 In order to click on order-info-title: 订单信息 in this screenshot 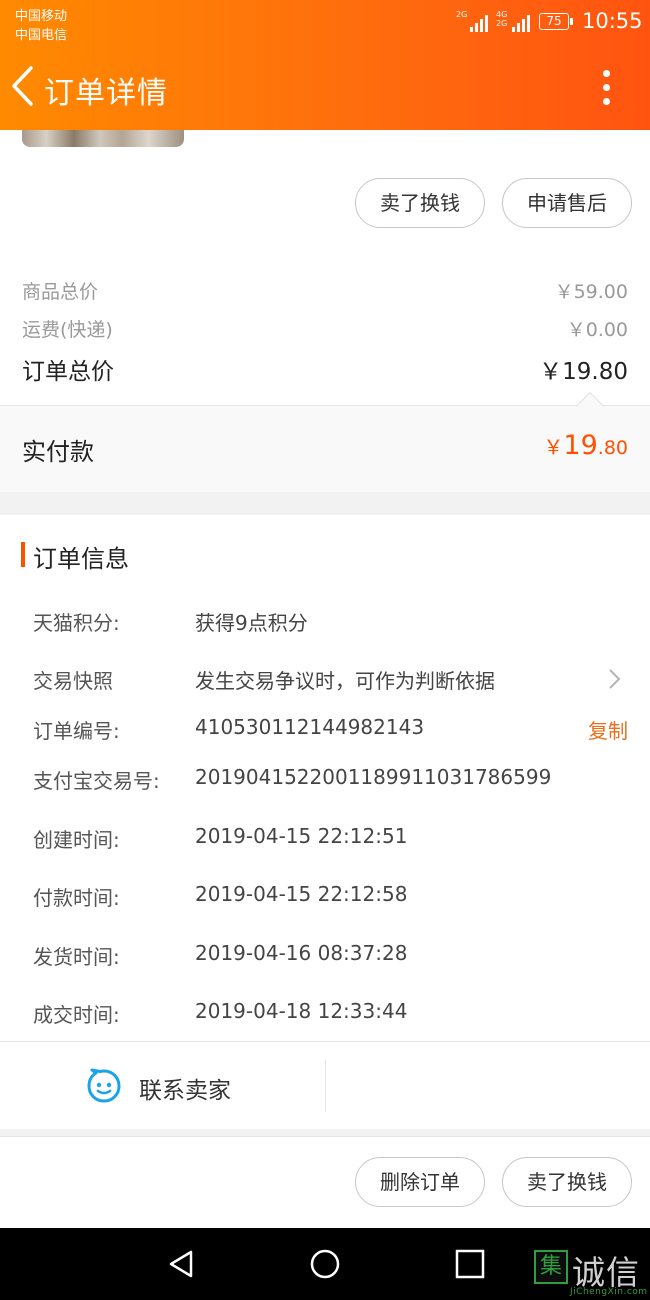, I will do `click(81, 559)`.